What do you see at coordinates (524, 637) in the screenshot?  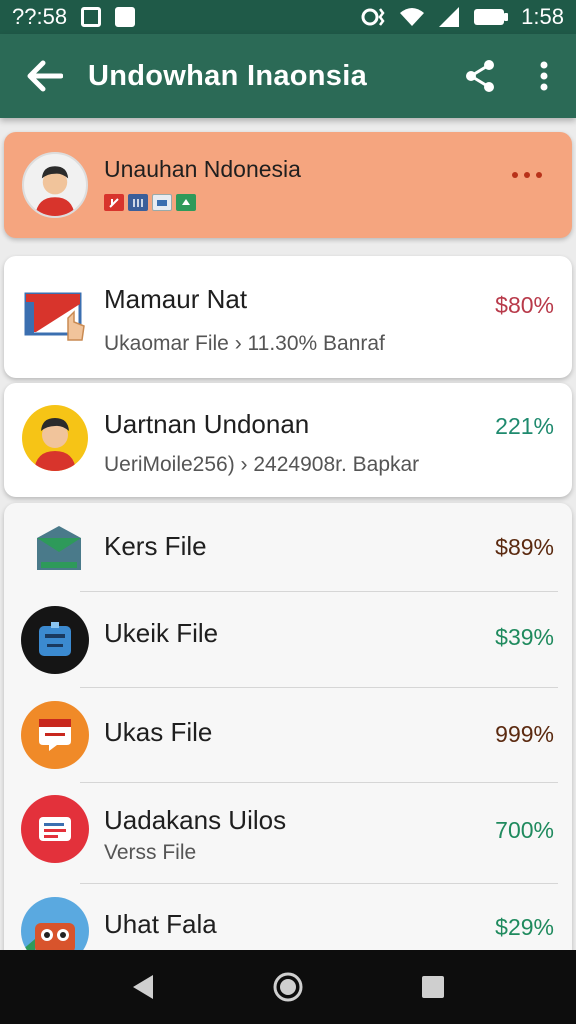 I see `list-item-value: $39%` at bounding box center [524, 637].